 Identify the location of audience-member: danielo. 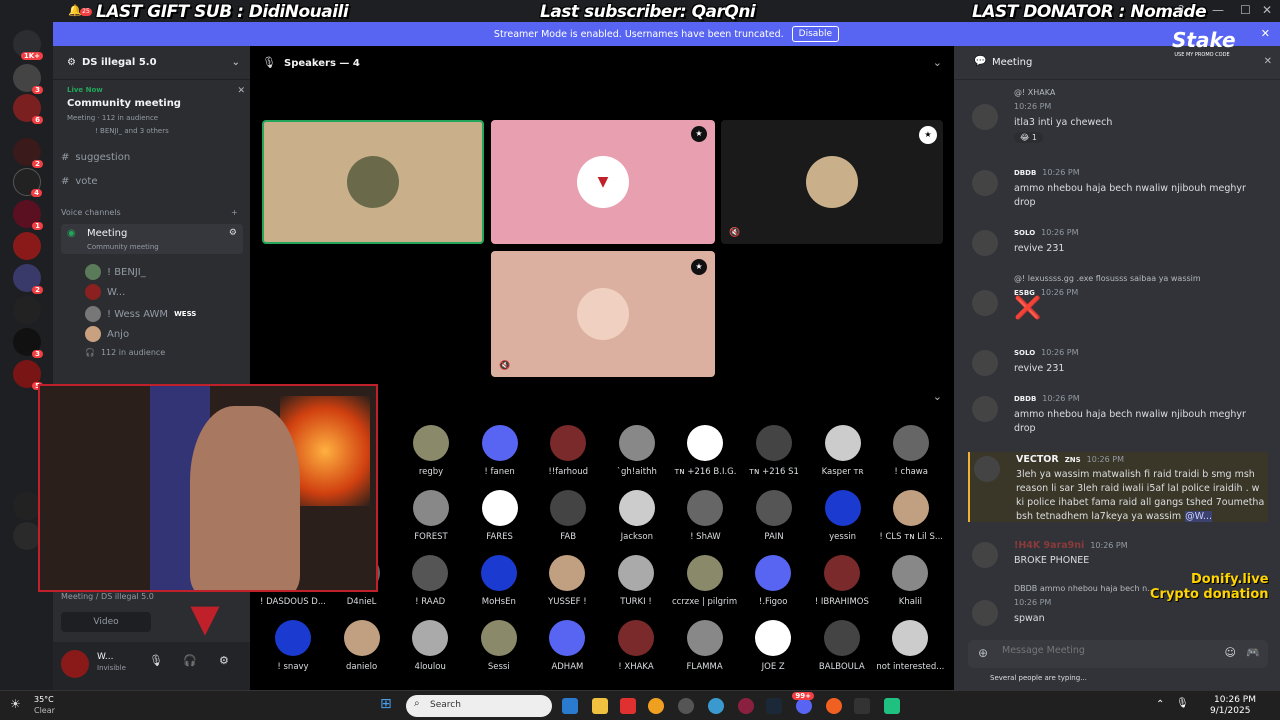
(362, 646).